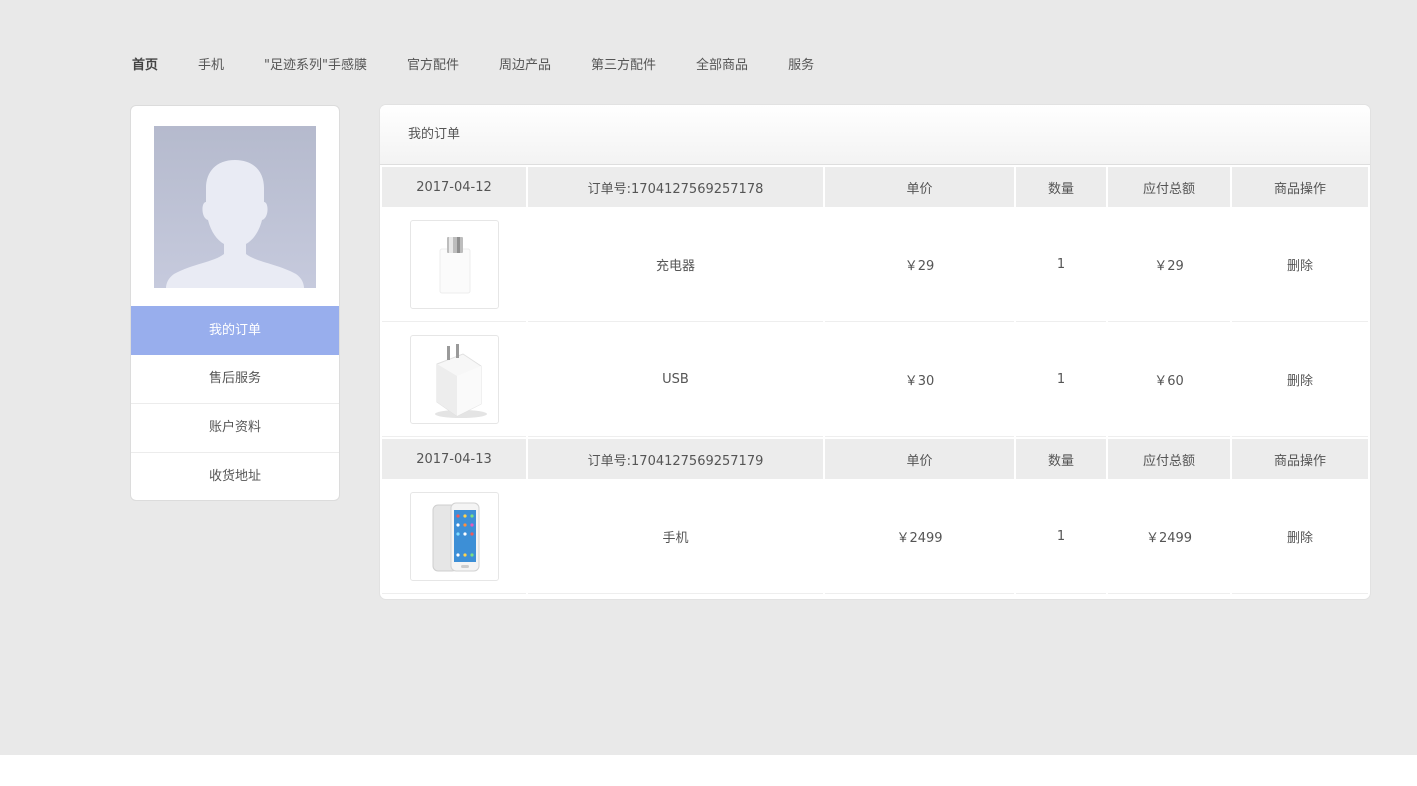 This screenshot has width=1417, height=786. I want to click on product-name: 手机, so click(675, 536).